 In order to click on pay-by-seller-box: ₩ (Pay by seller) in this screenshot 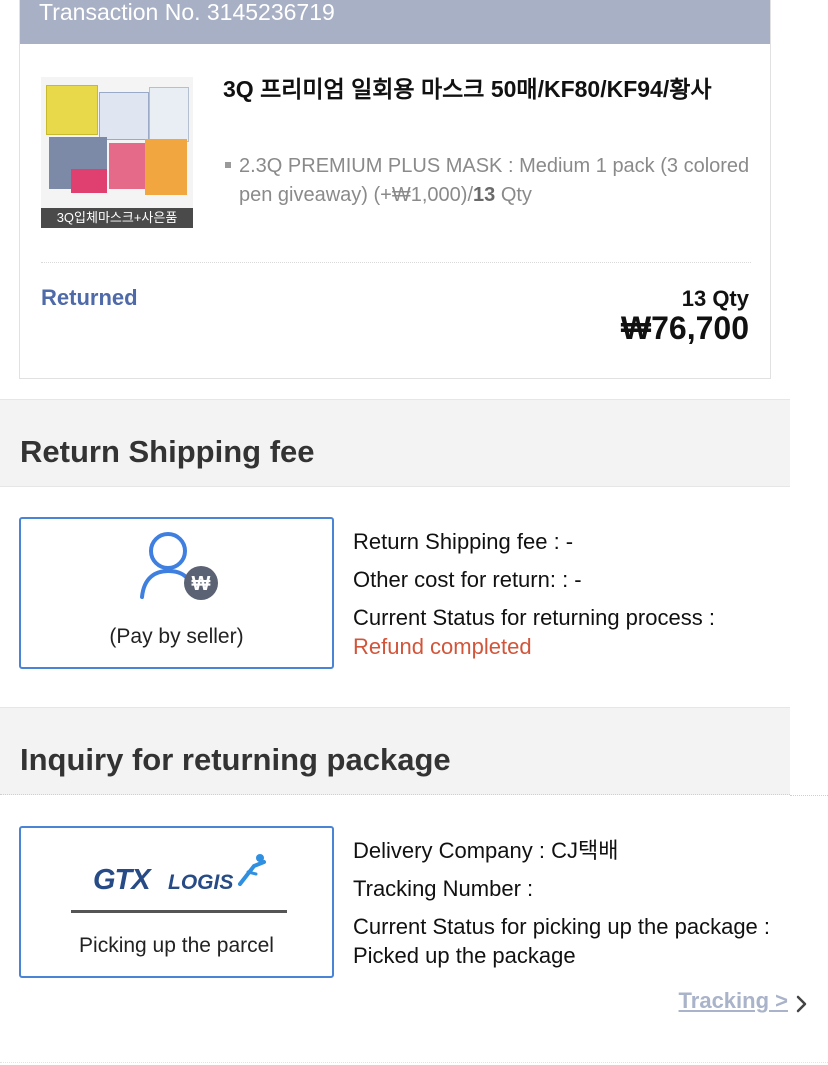, I will do `click(176, 593)`.